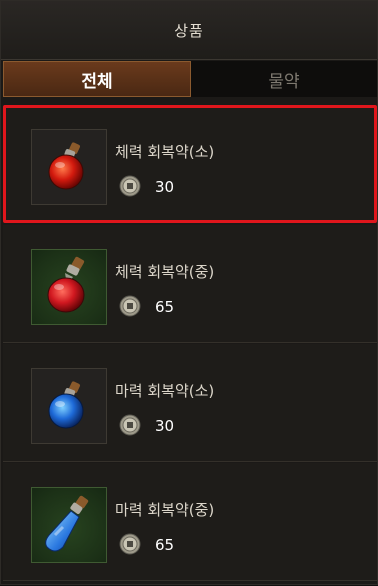 This screenshot has height=586, width=378. I want to click on shop-header: 상품, so click(189, 30).